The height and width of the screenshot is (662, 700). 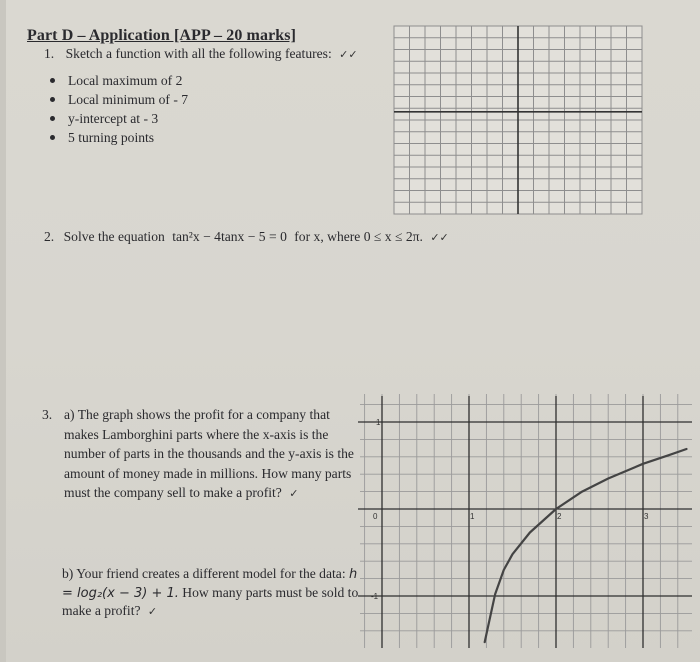 What do you see at coordinates (229, 236) in the screenshot?
I see `equation: tan²x − 4tanx − 5 = 0` at bounding box center [229, 236].